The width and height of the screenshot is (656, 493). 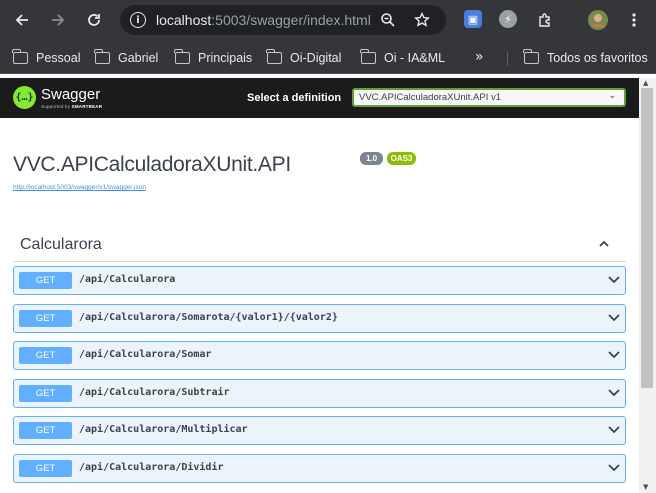 I want to click on all-bookmarks-folder: Todos os favoritos, so click(x=585, y=58).